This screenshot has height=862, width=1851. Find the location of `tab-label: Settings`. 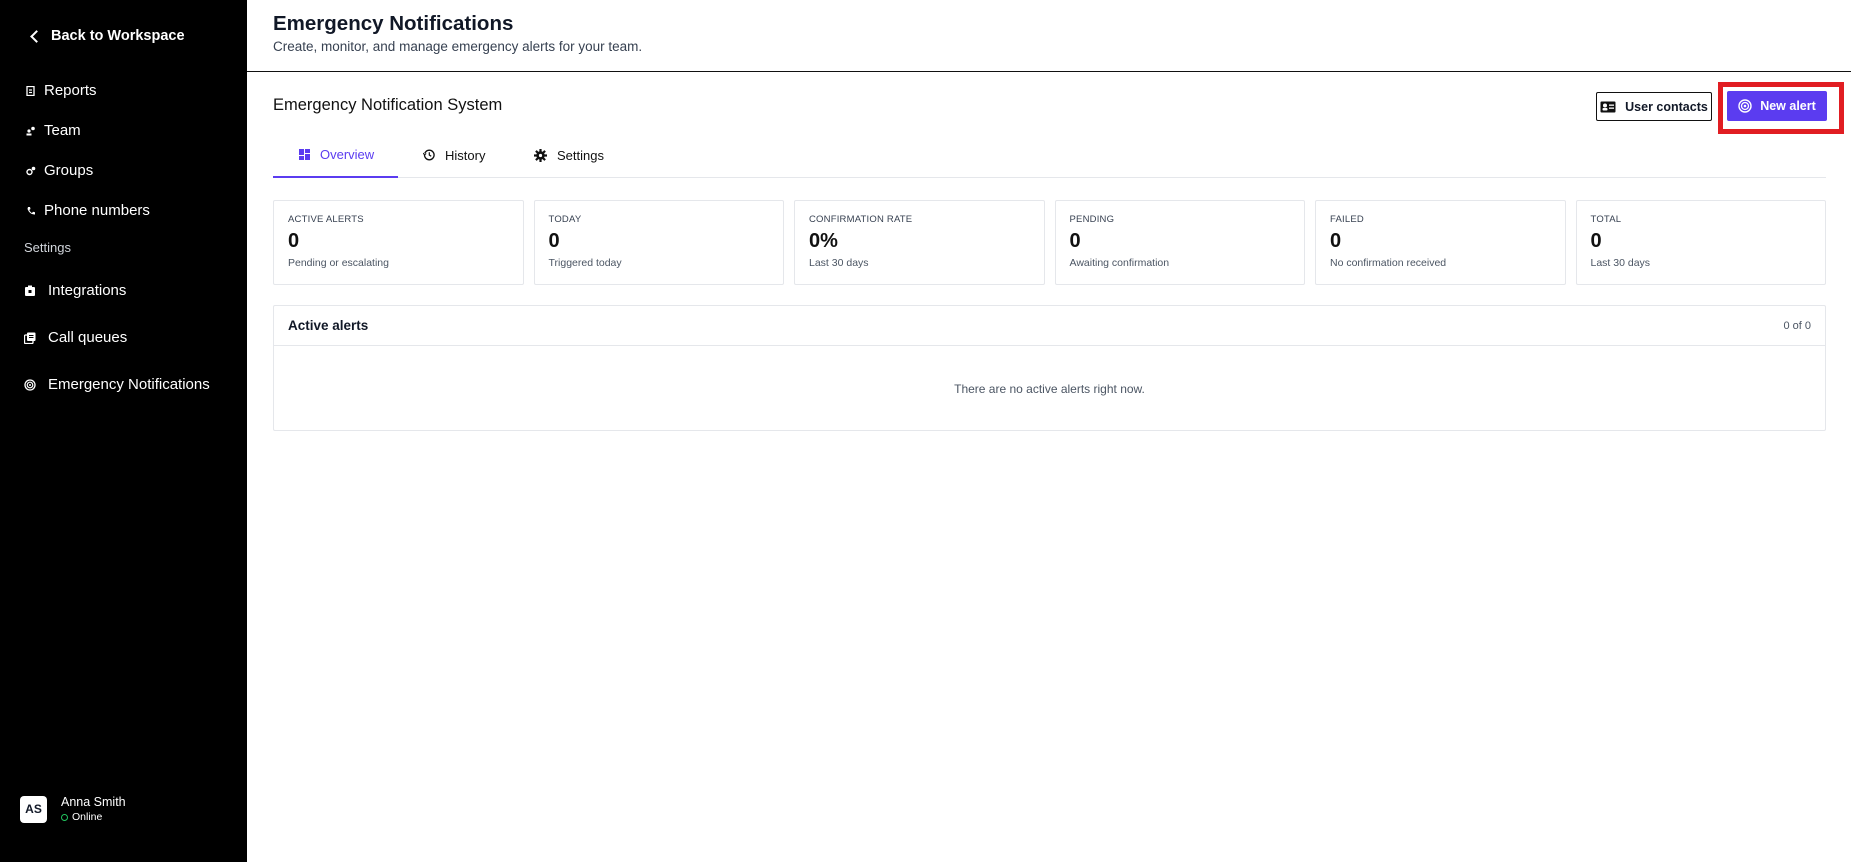

tab-label: Settings is located at coordinates (580, 155).